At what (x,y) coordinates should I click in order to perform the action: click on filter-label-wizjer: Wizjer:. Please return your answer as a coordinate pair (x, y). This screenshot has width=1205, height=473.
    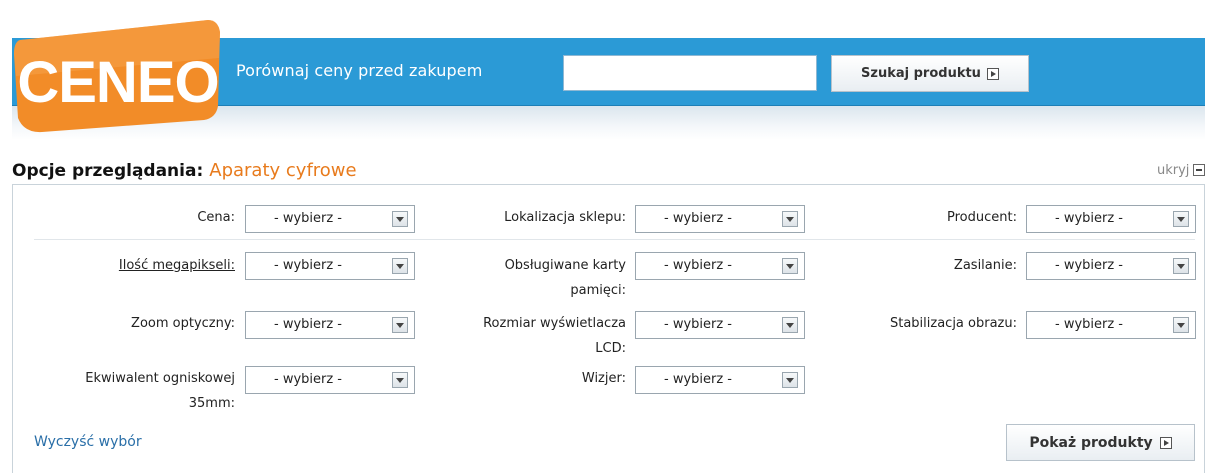
    Looking at the image, I should click on (603, 378).